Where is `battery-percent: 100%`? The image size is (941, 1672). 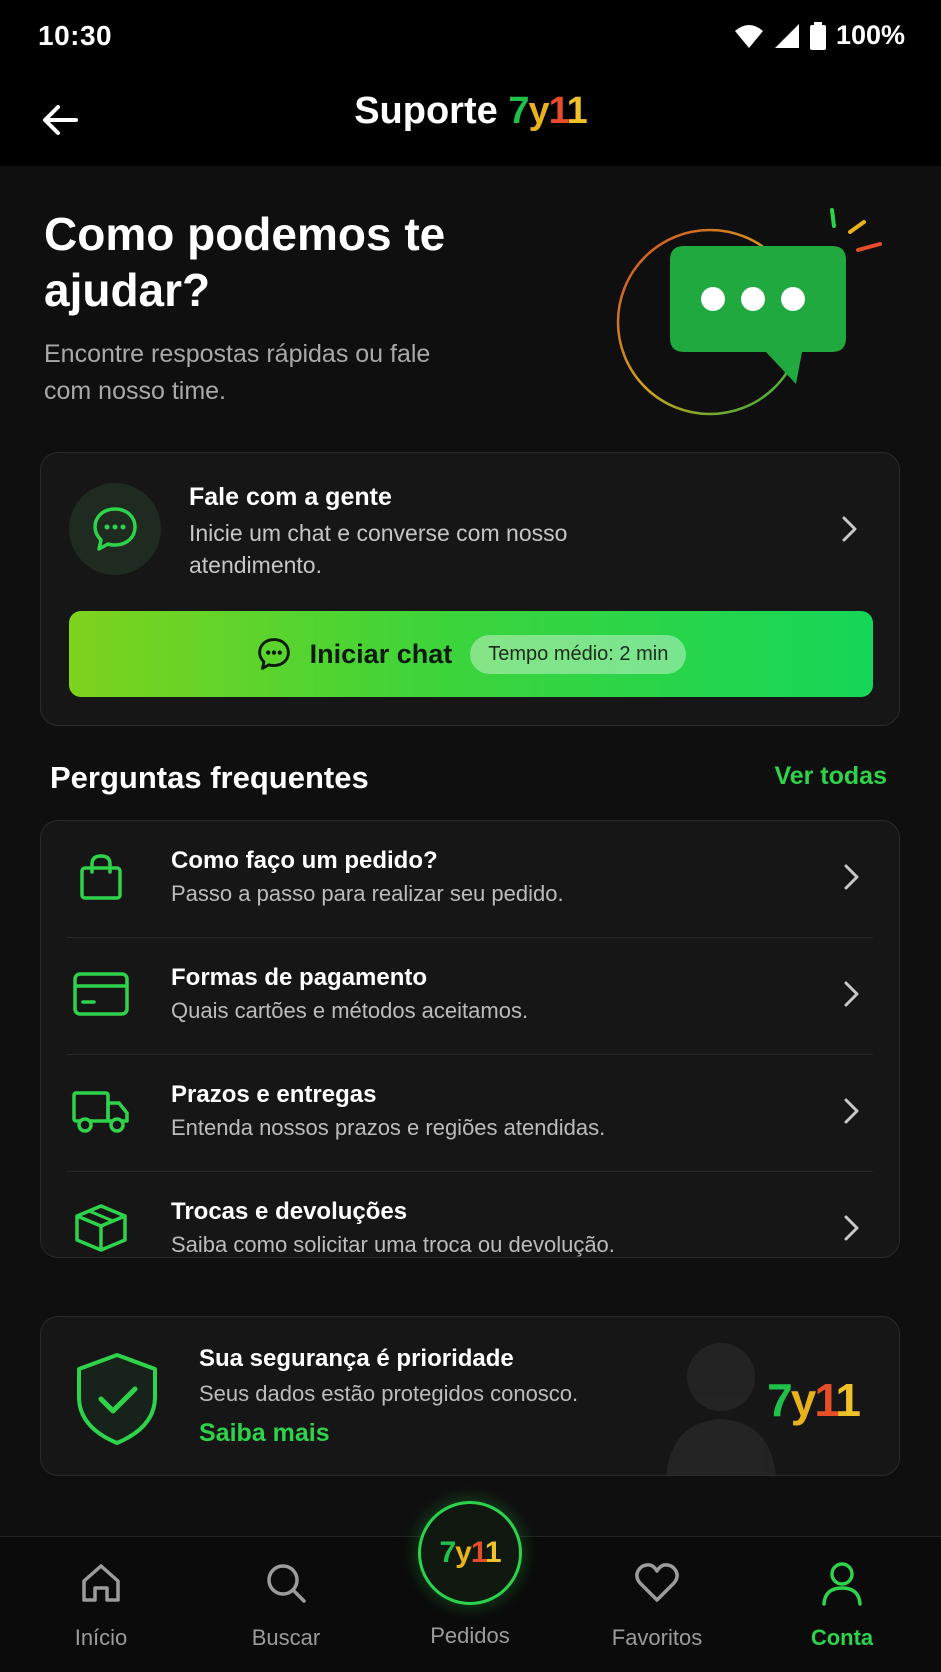
battery-percent: 100% is located at coordinates (870, 35).